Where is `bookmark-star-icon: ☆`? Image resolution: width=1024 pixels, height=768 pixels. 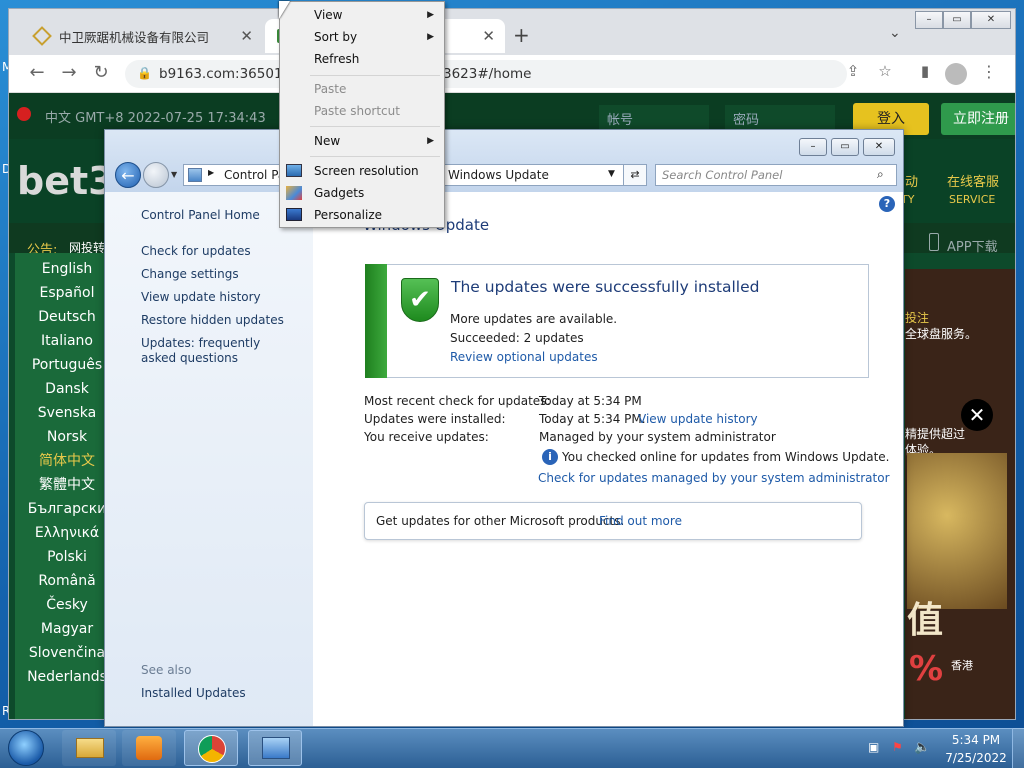
bookmark-star-icon: ☆ is located at coordinates (885, 71).